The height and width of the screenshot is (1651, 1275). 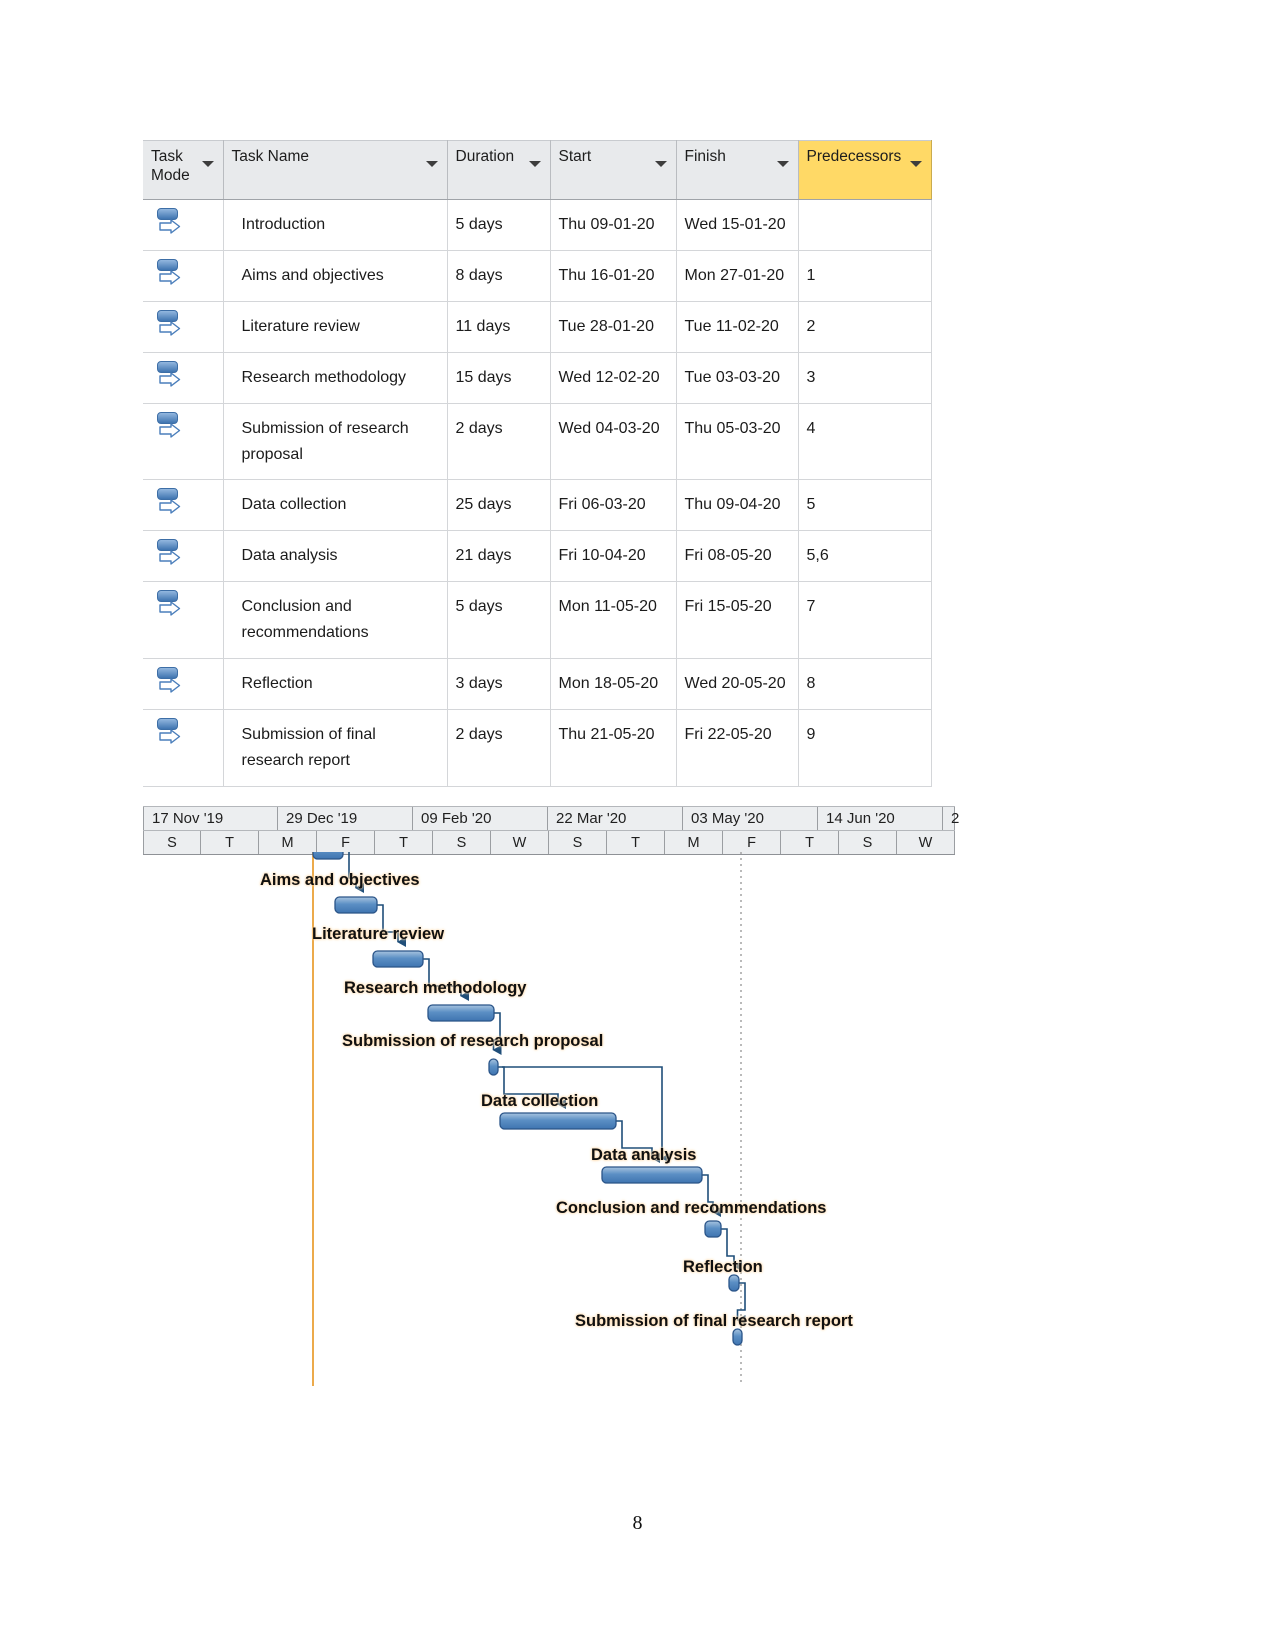 I want to click on task-name-cell: Conclusion and recommendations, so click(x=335, y=620).